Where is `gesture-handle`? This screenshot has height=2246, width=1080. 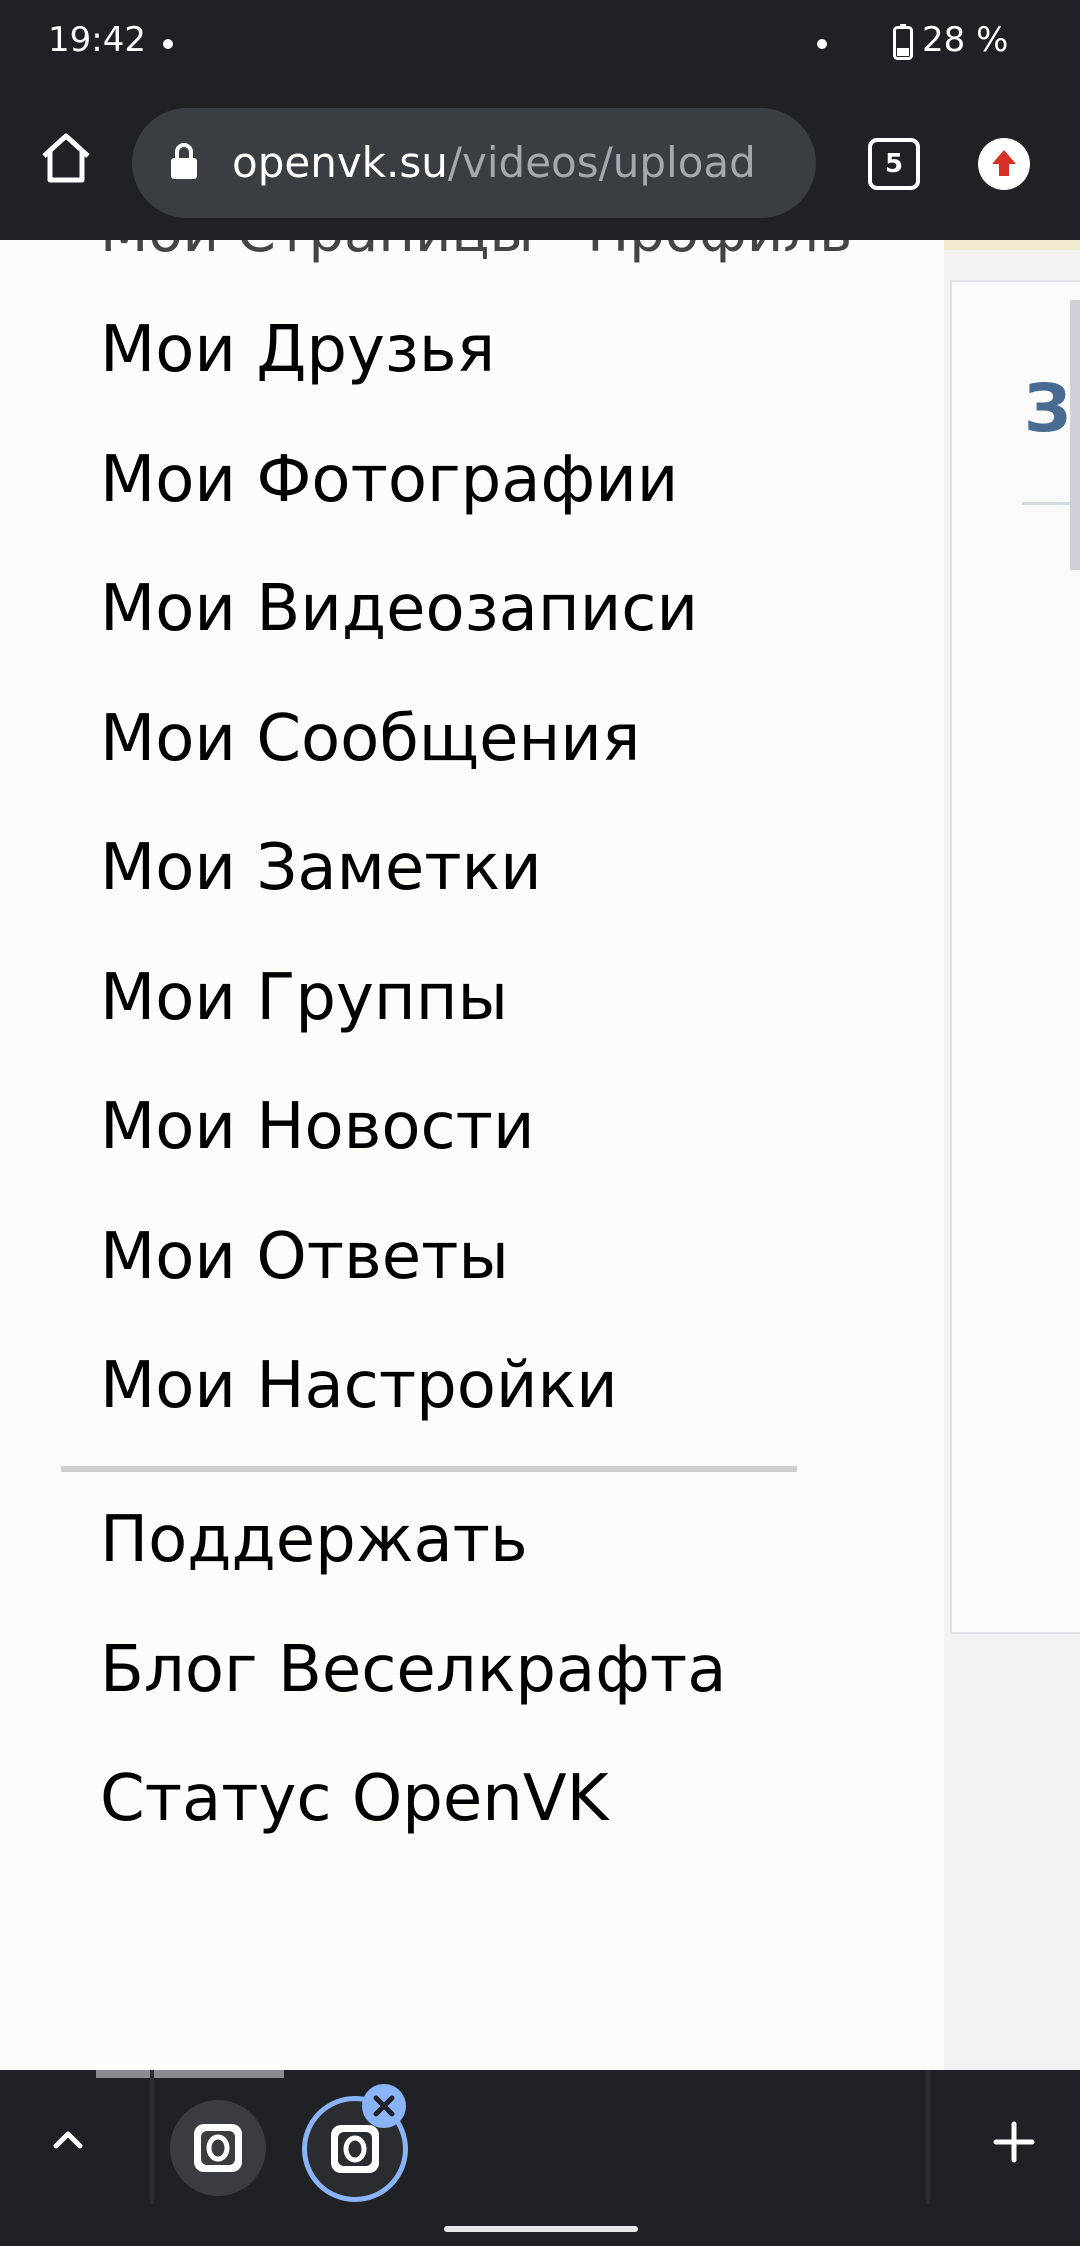 gesture-handle is located at coordinates (541, 2229).